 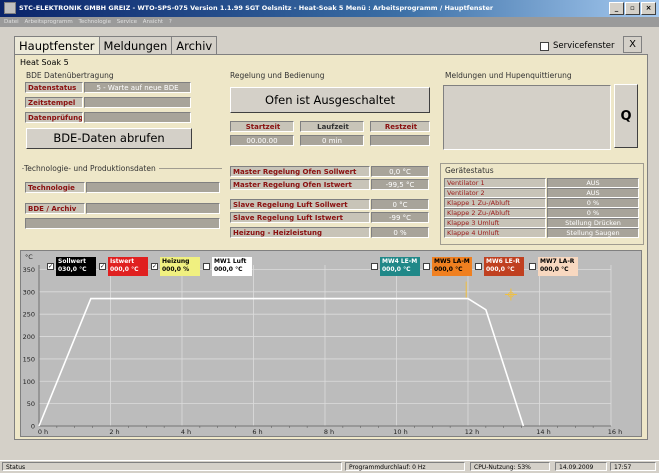 What do you see at coordinates (31, 404) in the screenshot?
I see `y-tick-label: 50` at bounding box center [31, 404].